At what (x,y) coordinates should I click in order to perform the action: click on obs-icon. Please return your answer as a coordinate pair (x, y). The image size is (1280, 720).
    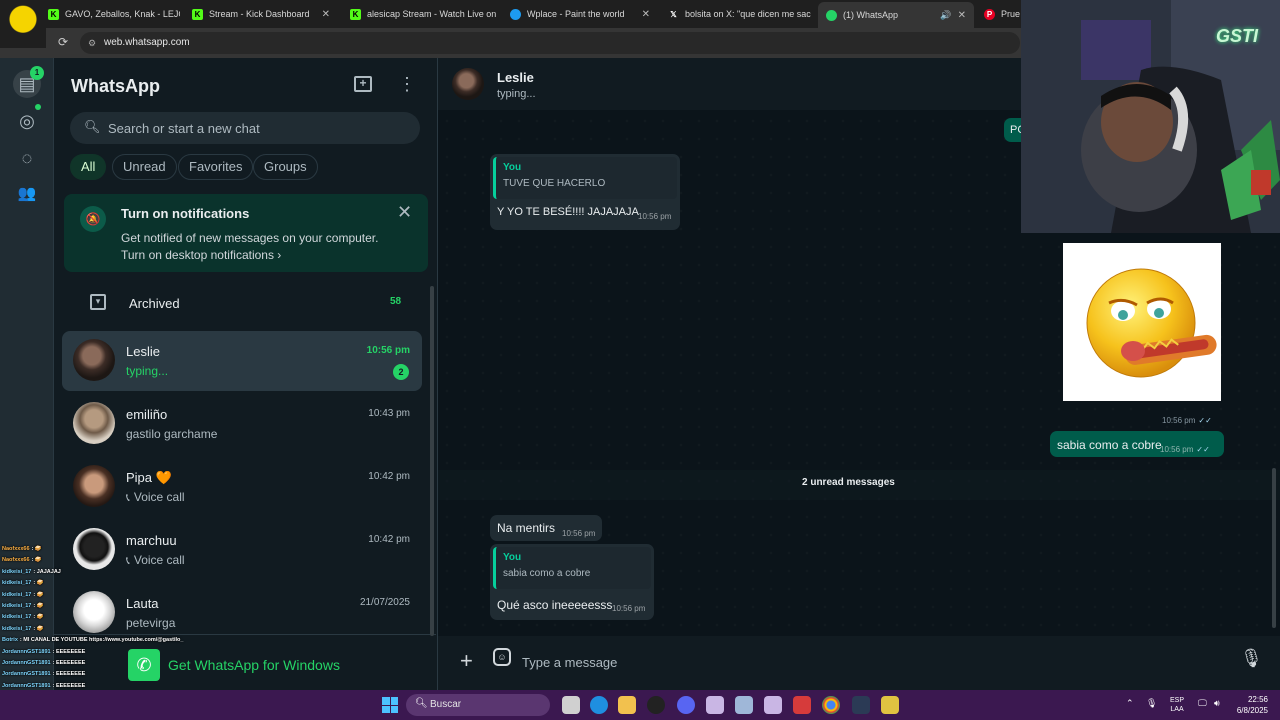
    Looking at the image, I should click on (656, 705).